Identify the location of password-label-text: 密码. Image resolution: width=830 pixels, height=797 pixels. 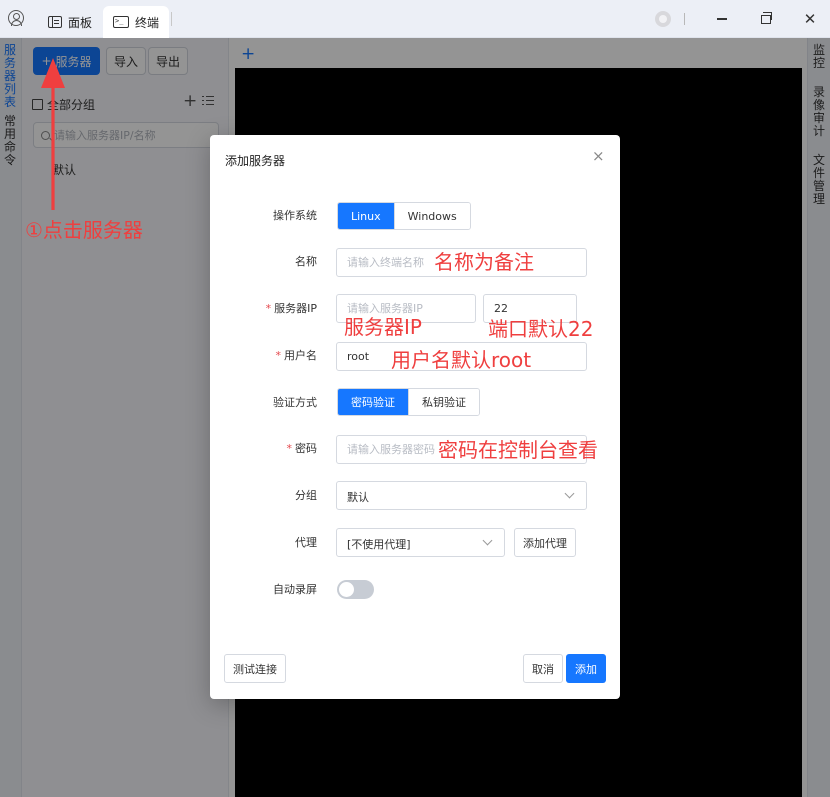
(306, 448).